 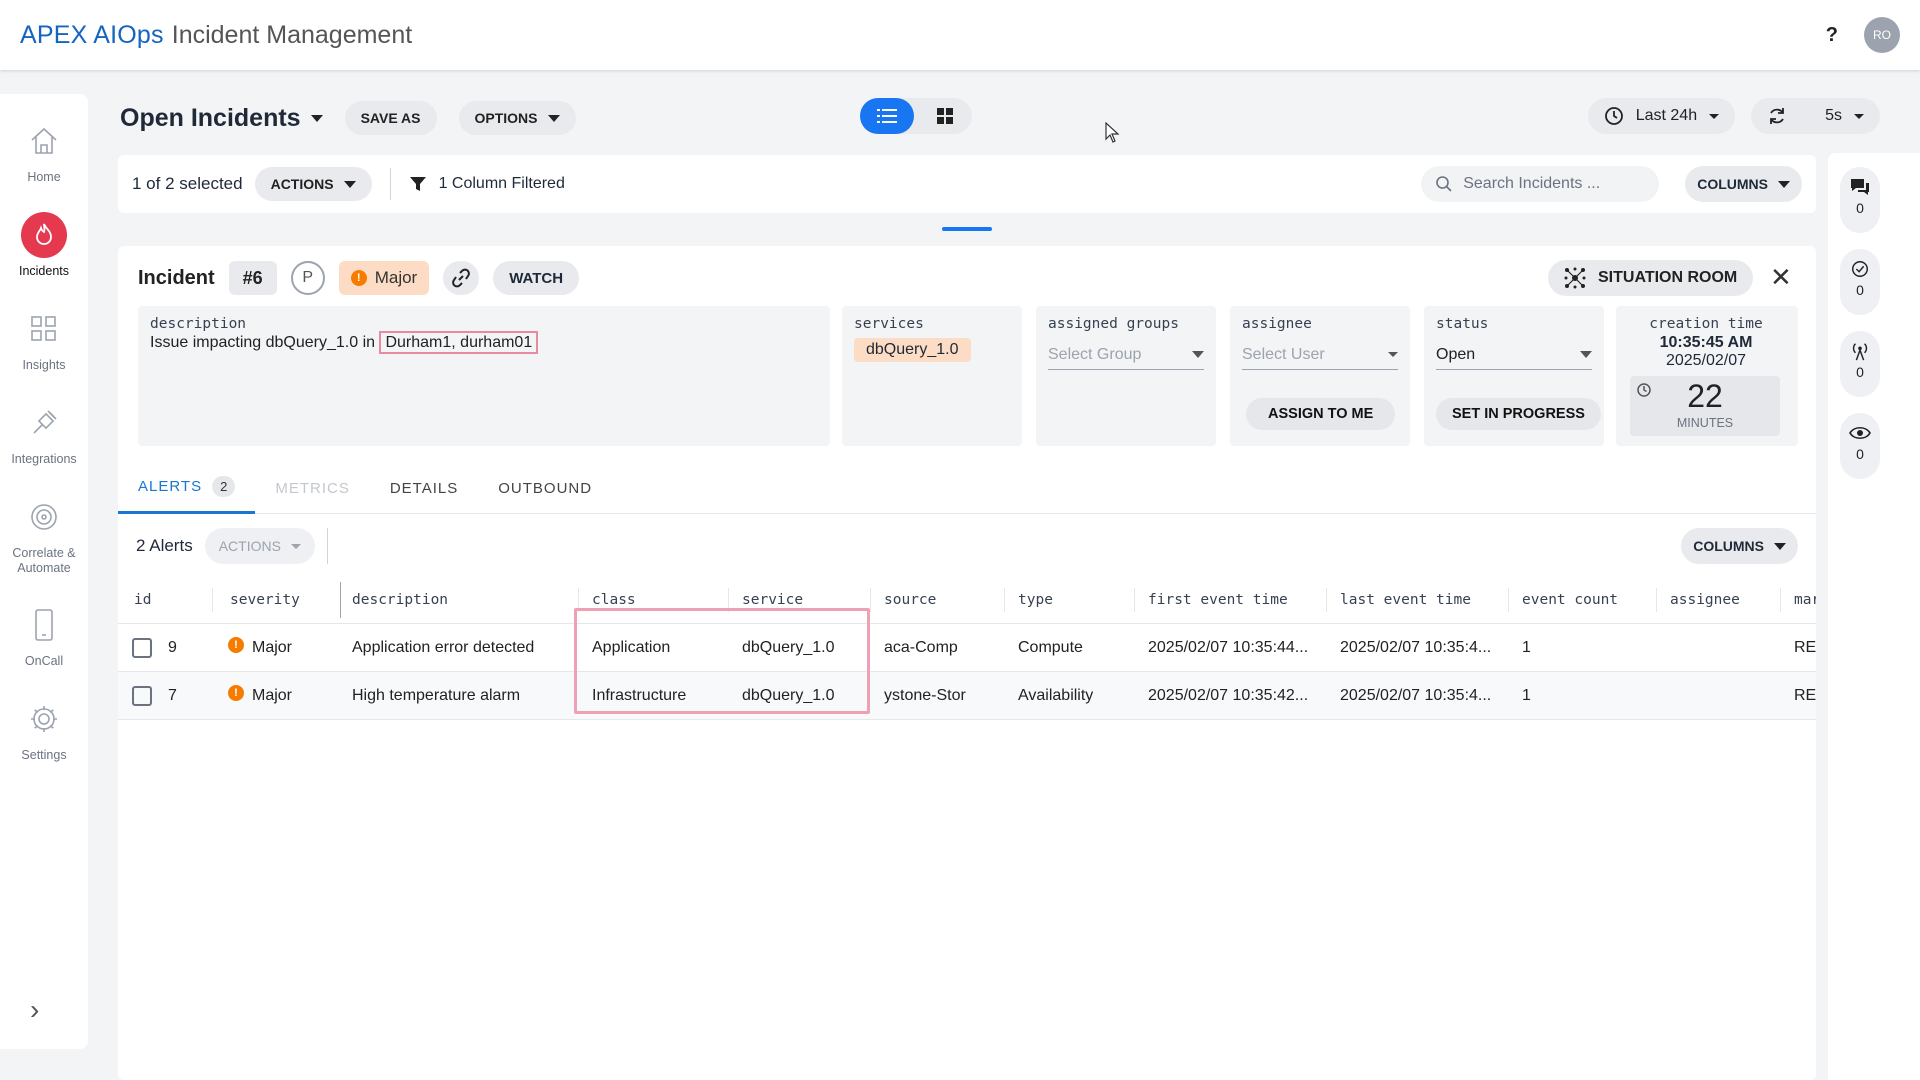 I want to click on gear-icon, so click(x=44, y=719).